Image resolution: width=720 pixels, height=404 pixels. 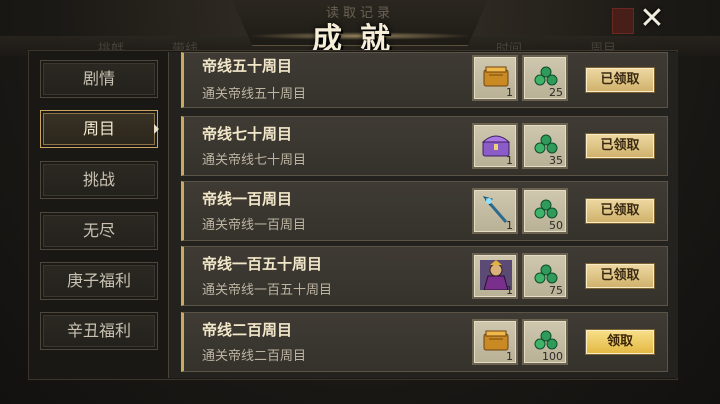 What do you see at coordinates (424, 342) in the screenshot?
I see `achievement-row: 帝线二百周目 通关帝线二百周目 1 100 领取` at bounding box center [424, 342].